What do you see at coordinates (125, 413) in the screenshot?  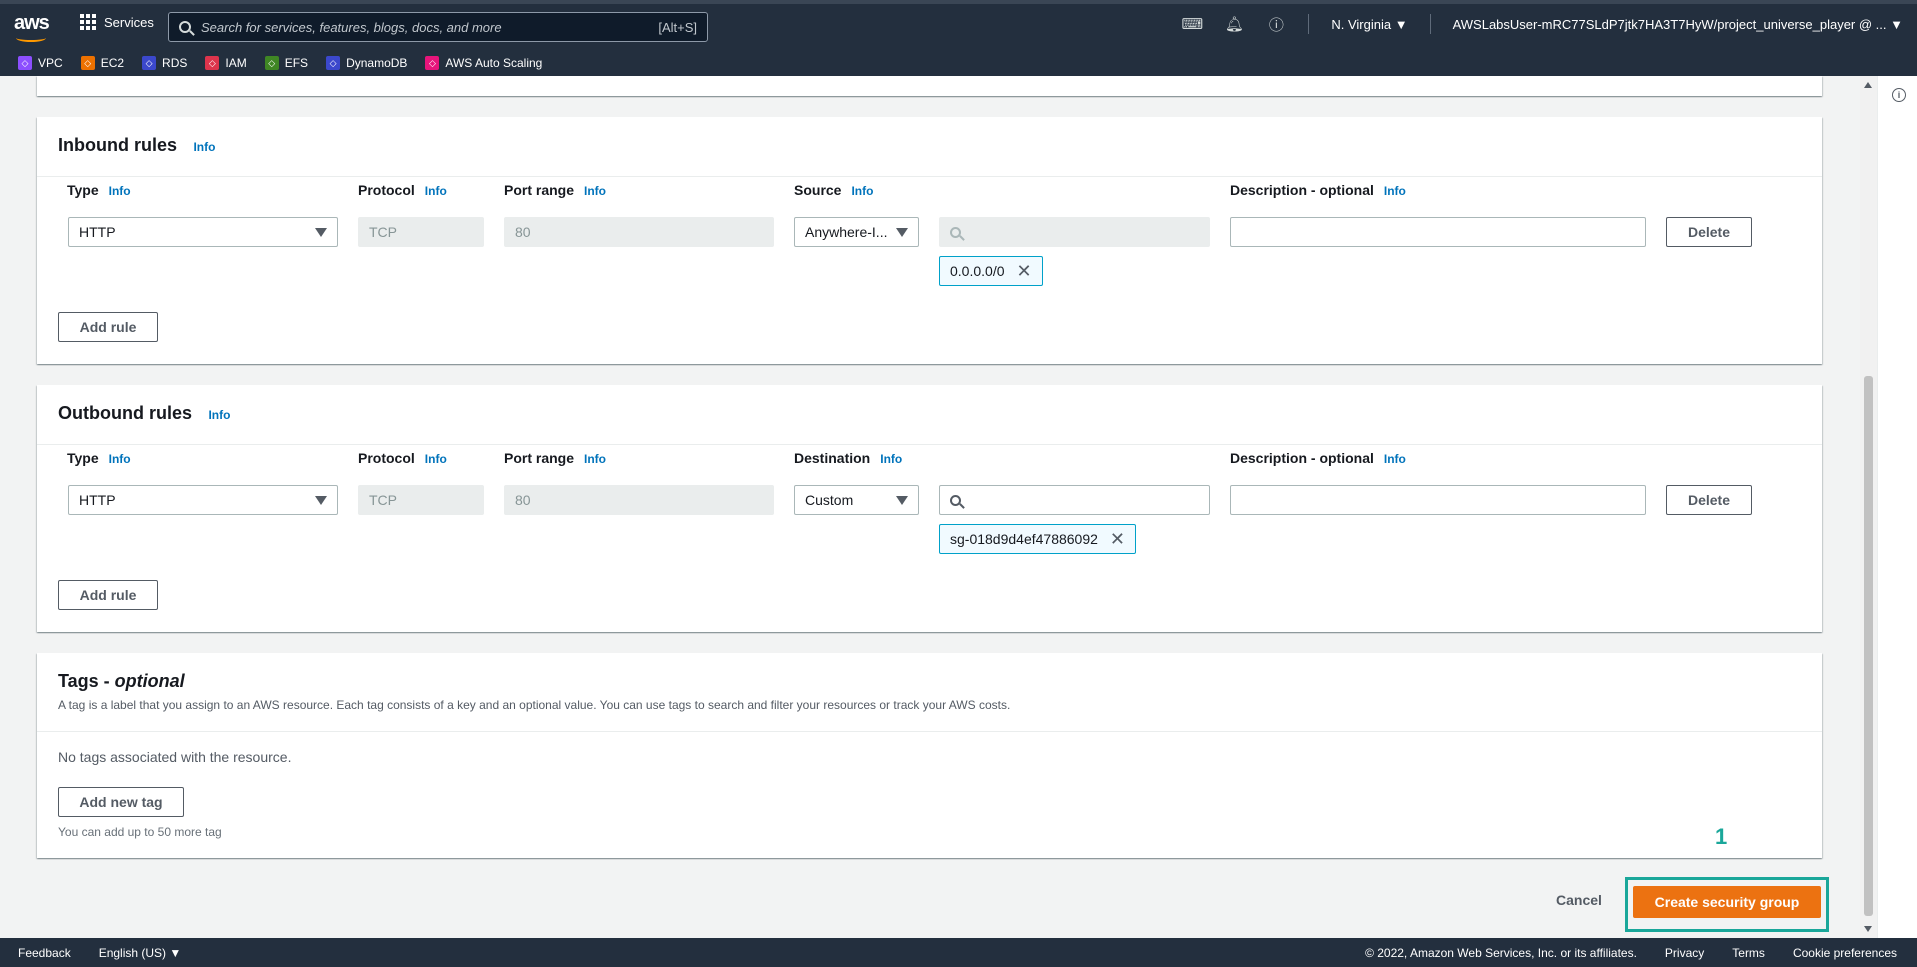 I see `outbound-rules-title: Outbound rules` at bounding box center [125, 413].